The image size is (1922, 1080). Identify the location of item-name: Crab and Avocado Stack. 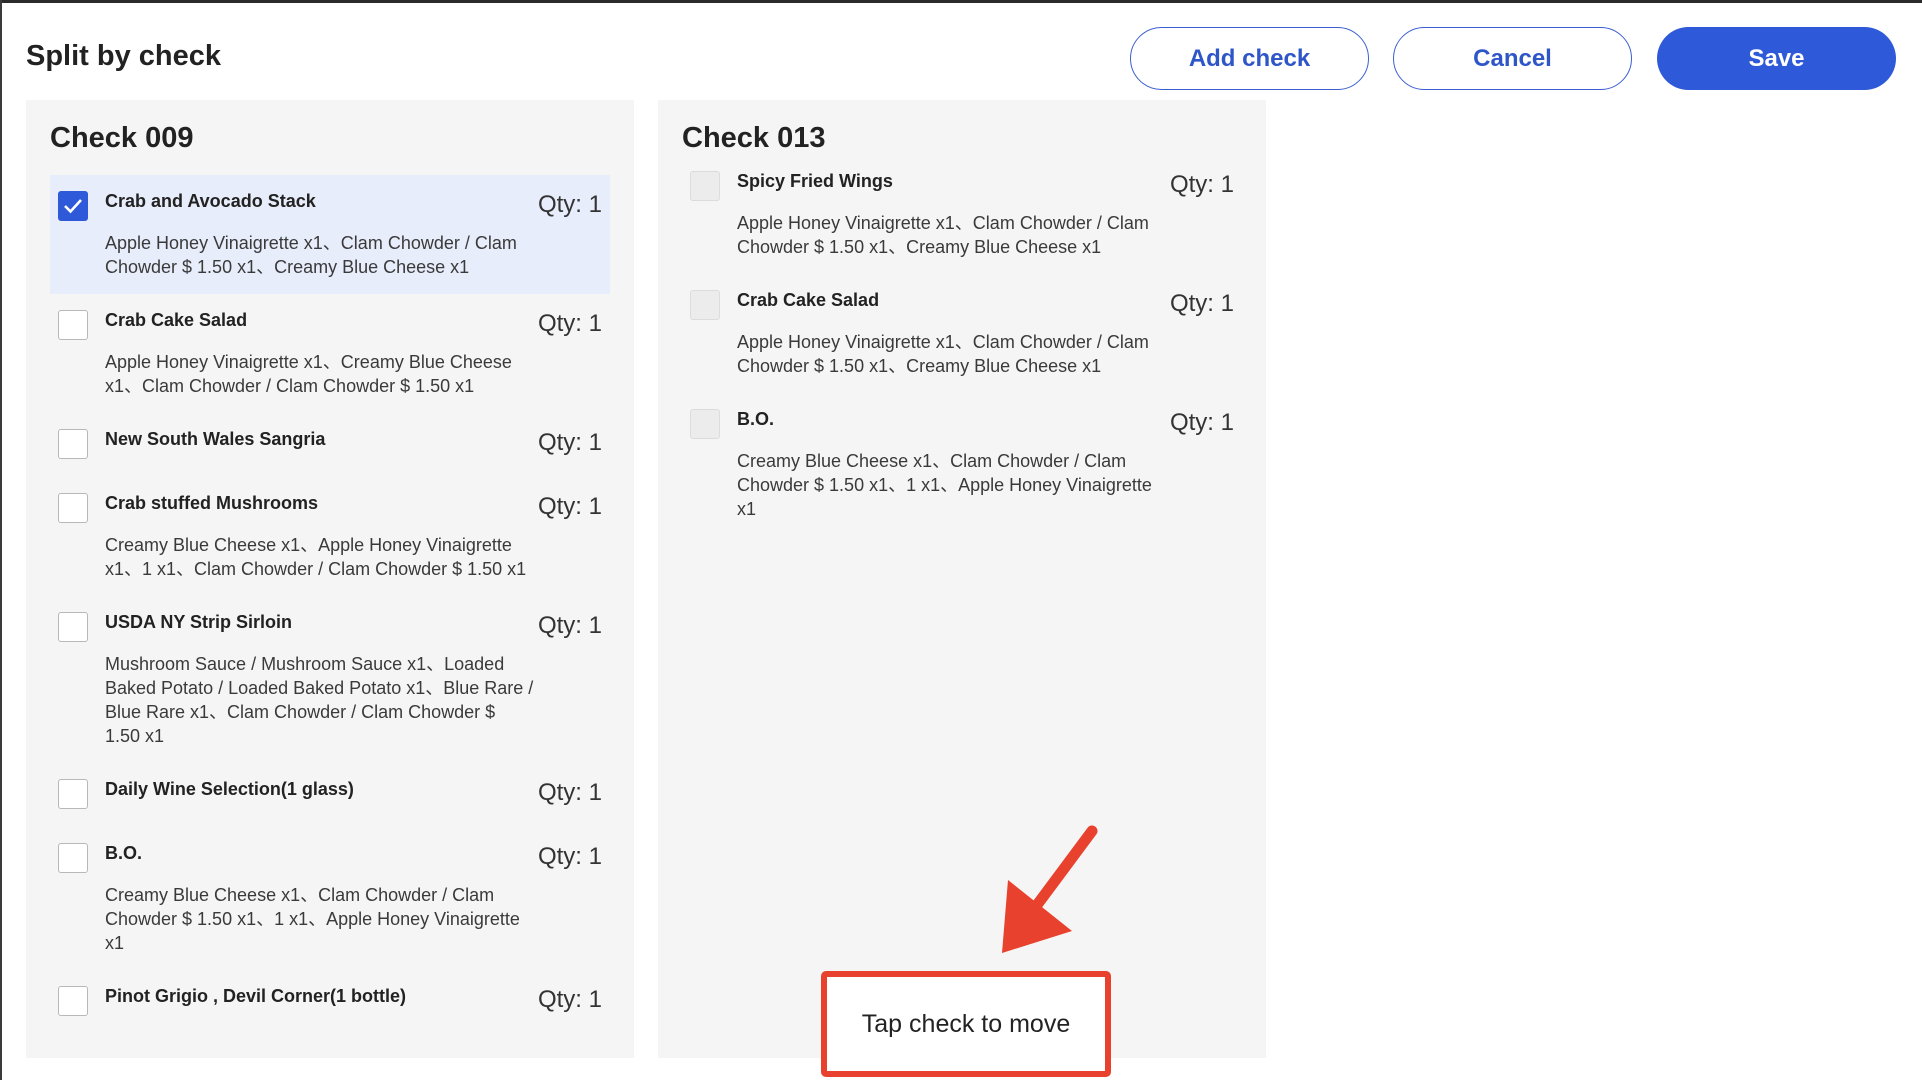
(210, 201).